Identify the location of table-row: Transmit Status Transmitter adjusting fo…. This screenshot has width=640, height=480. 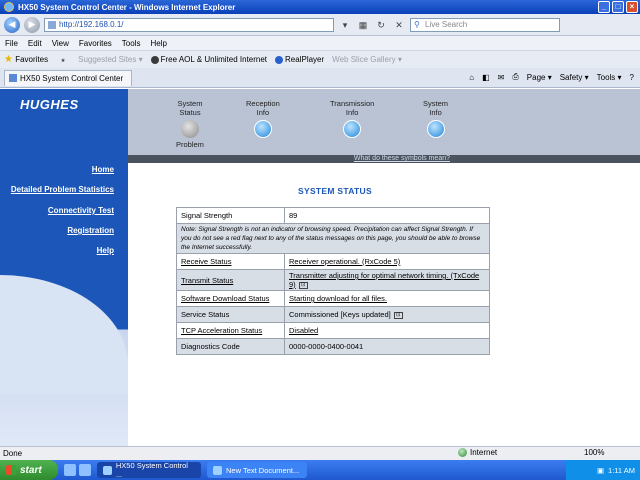
(333, 280).